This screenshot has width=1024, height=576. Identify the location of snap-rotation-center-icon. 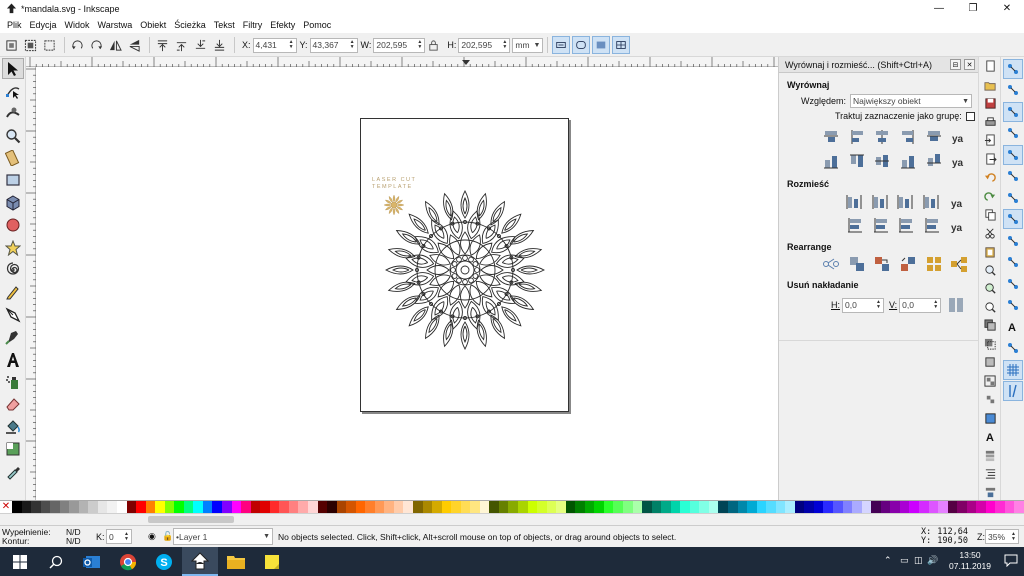
(1013, 305).